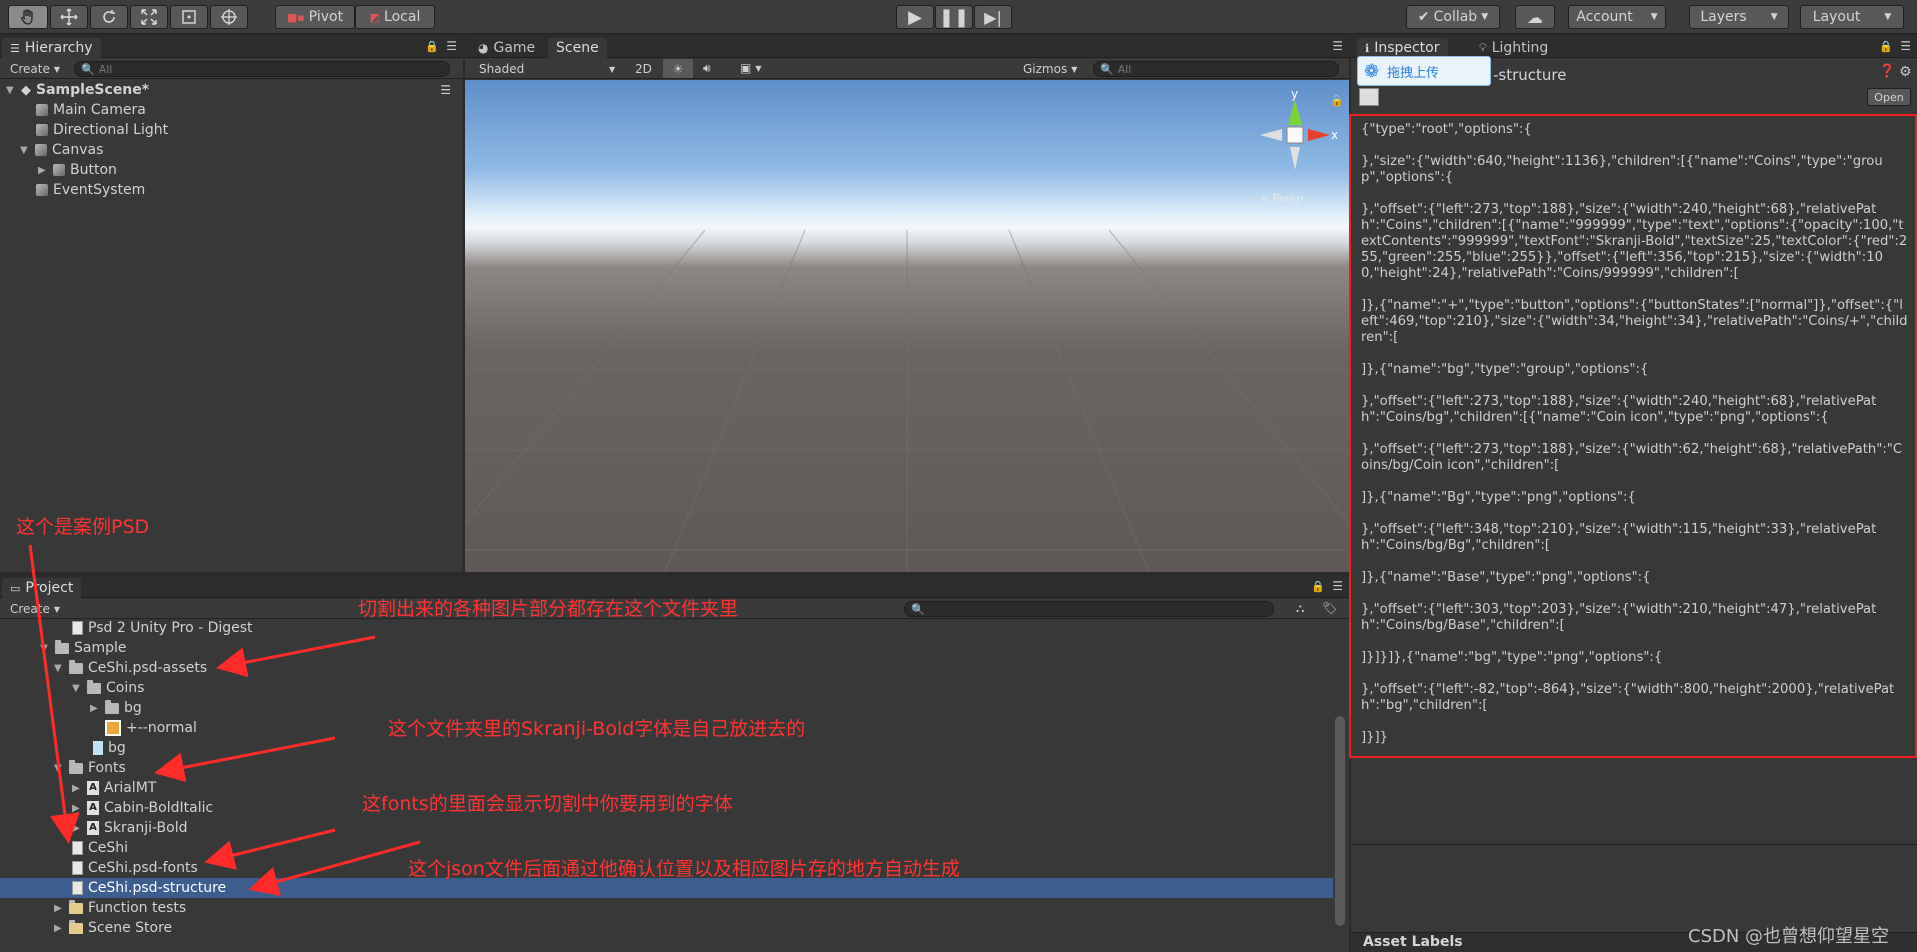 This screenshot has height=952, width=1917. Describe the element at coordinates (108, 688) in the screenshot. I see `project-item-folder: ▼ Coins` at that location.